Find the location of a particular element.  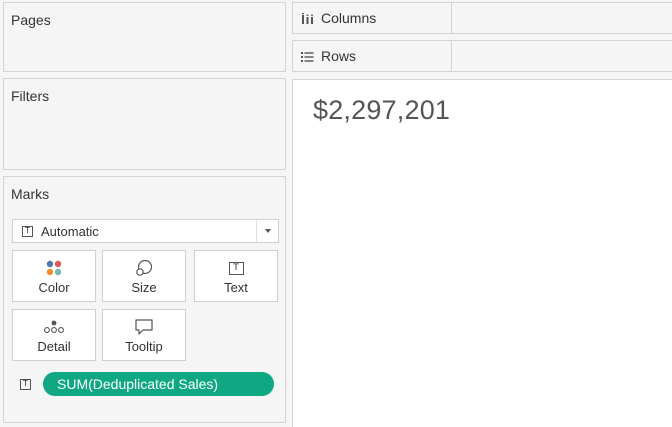

tooltip-button-label: Tooltip is located at coordinates (144, 346).